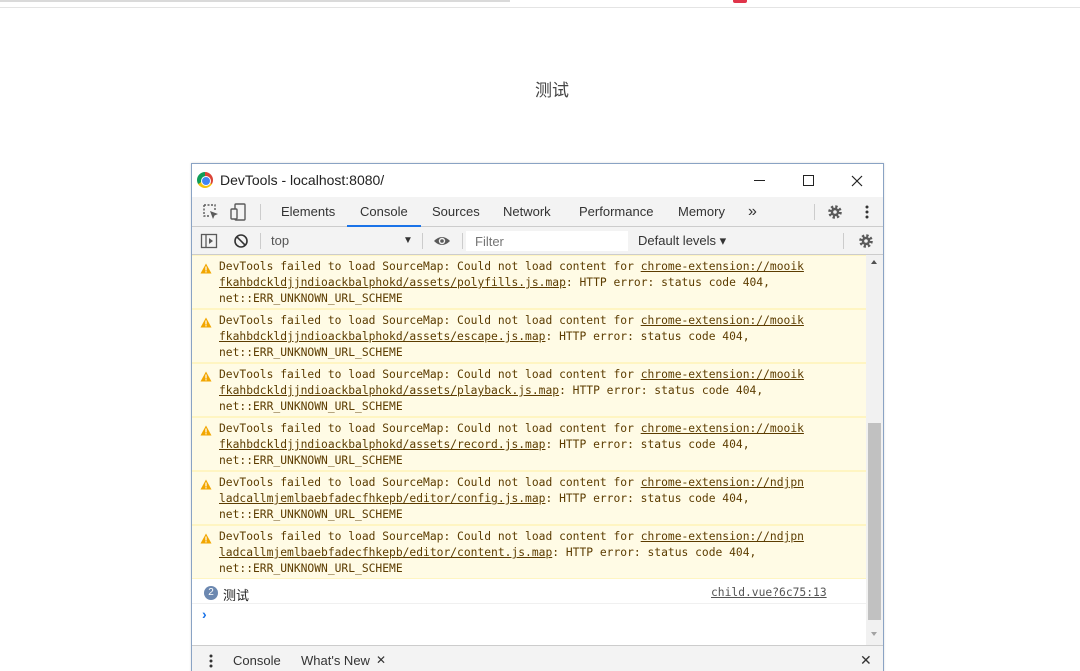 The image size is (1080, 671). I want to click on tab-elements: Elements, so click(308, 212).